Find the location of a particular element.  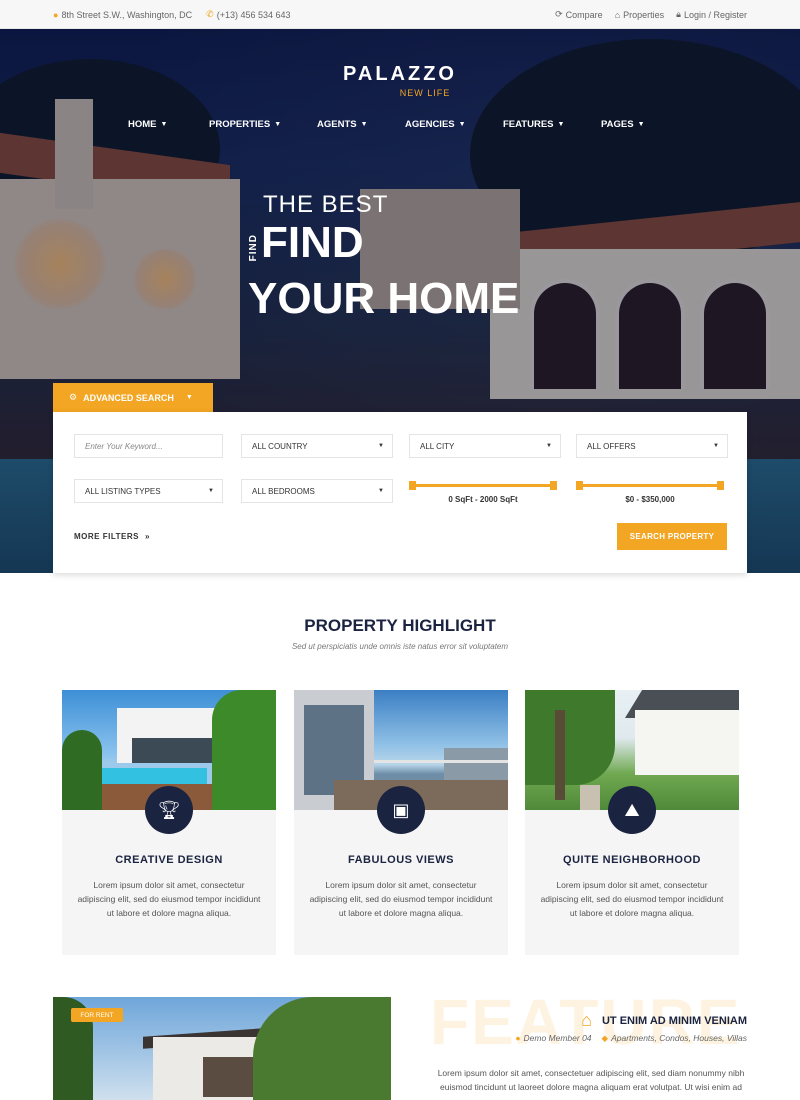

lock-icon: 🔒︎ is located at coordinates (678, 14).